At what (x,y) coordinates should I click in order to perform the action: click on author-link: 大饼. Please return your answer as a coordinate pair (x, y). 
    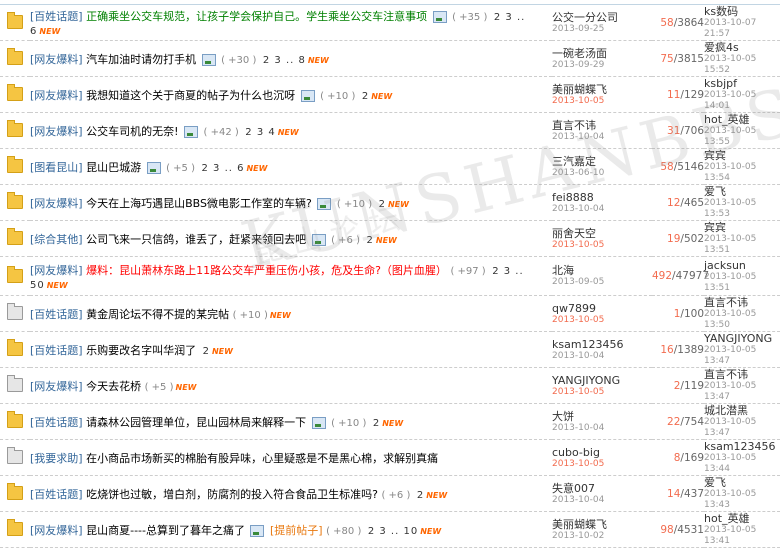
    Looking at the image, I should click on (602, 416).